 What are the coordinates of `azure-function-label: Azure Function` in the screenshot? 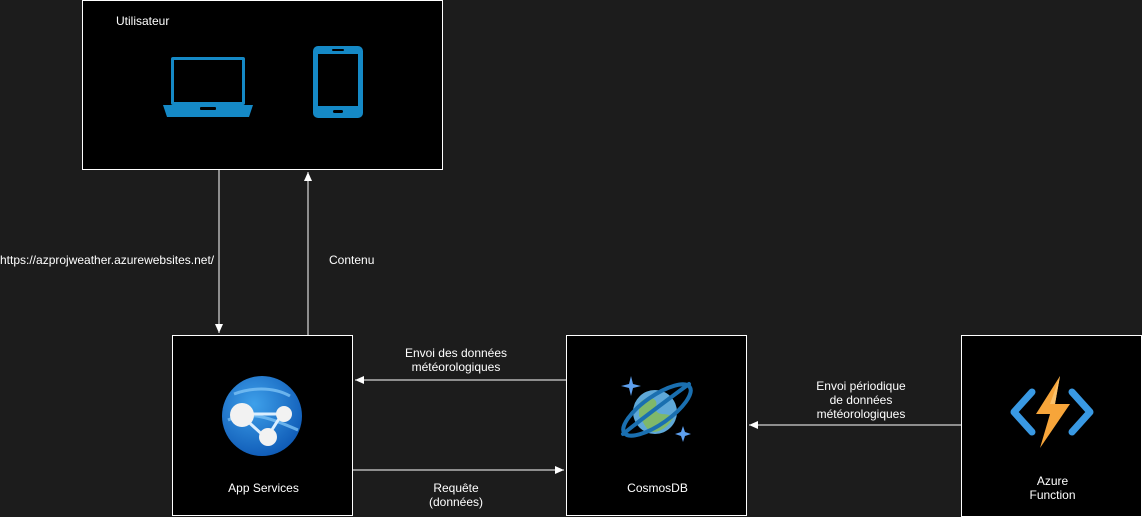 It's located at (1052, 488).